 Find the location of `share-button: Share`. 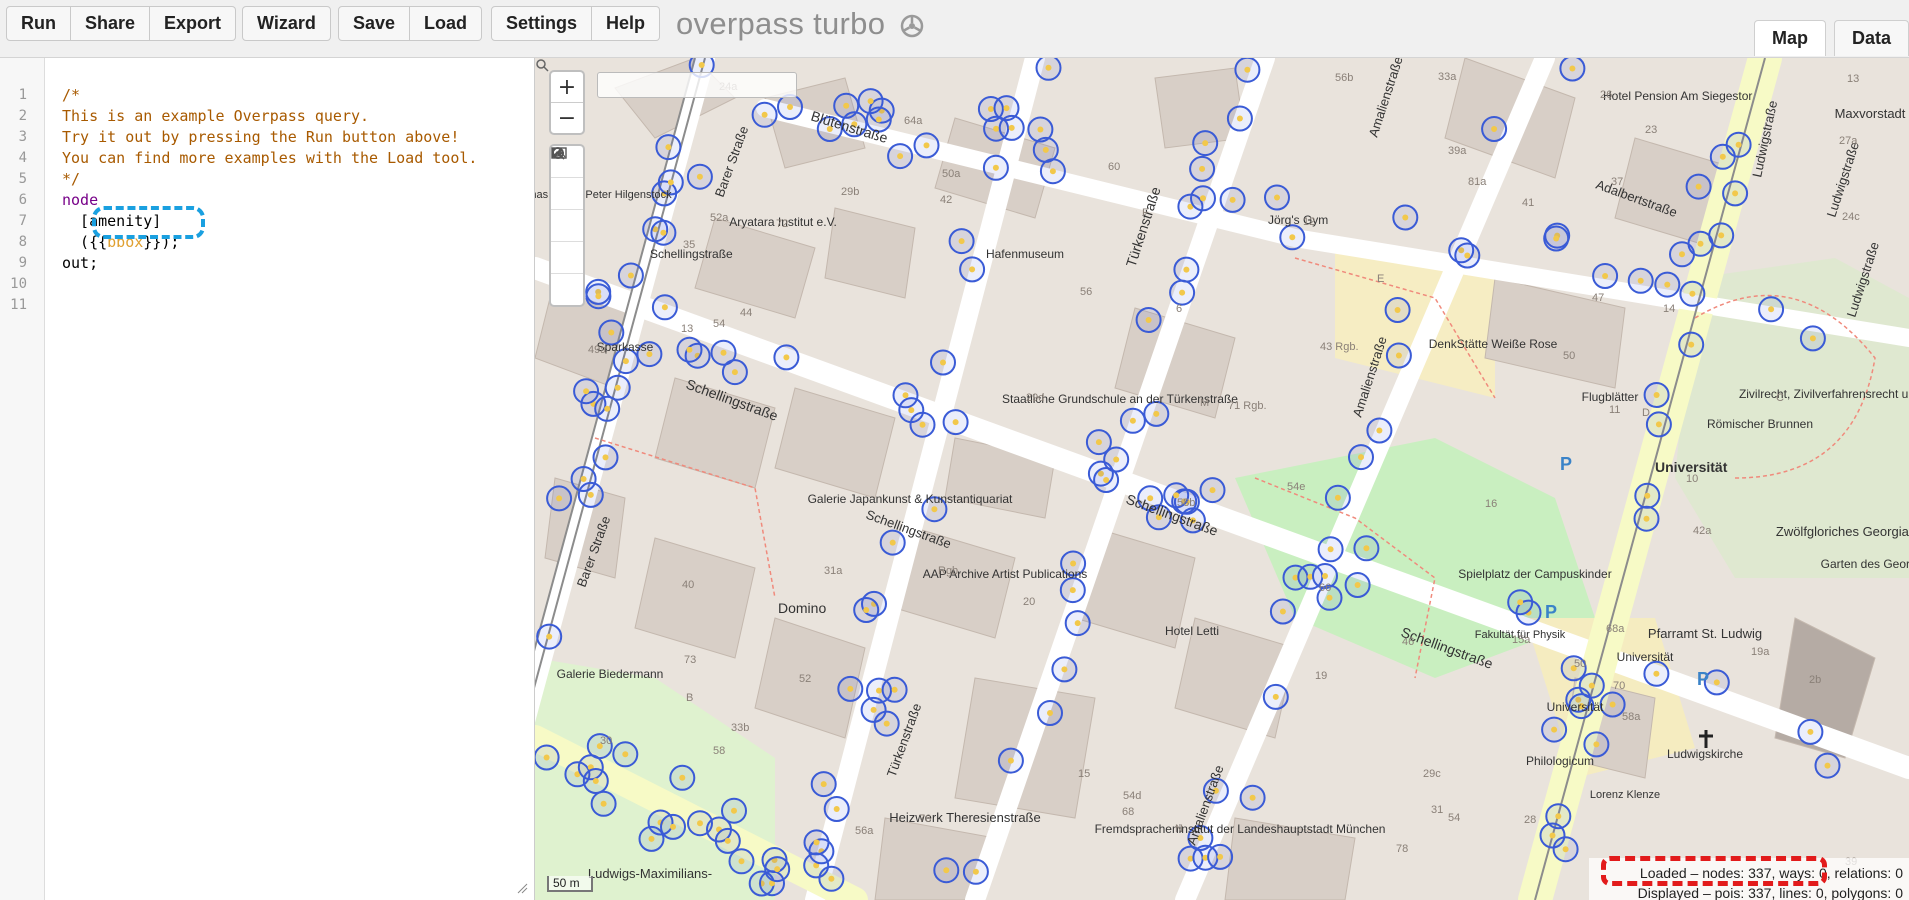

share-button: Share is located at coordinates (111, 23).